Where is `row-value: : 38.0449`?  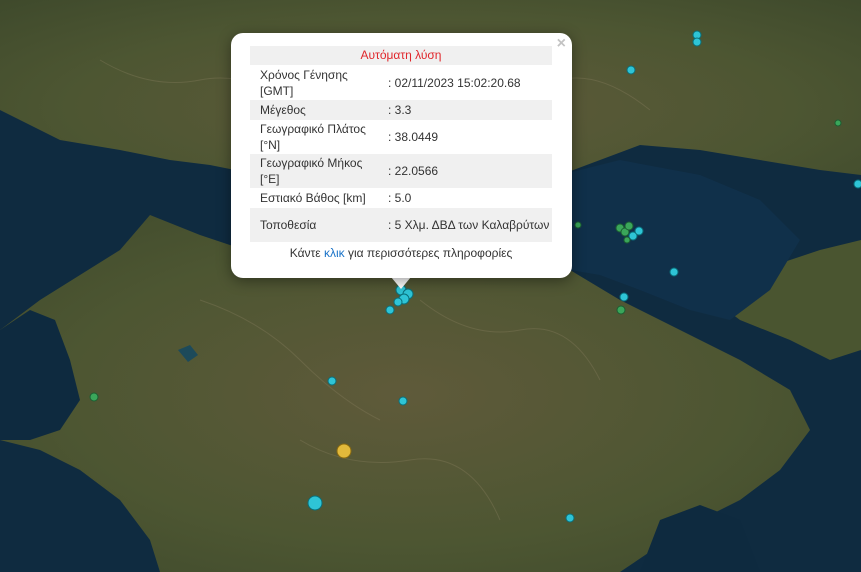
row-value: : 38.0449 is located at coordinates (413, 137).